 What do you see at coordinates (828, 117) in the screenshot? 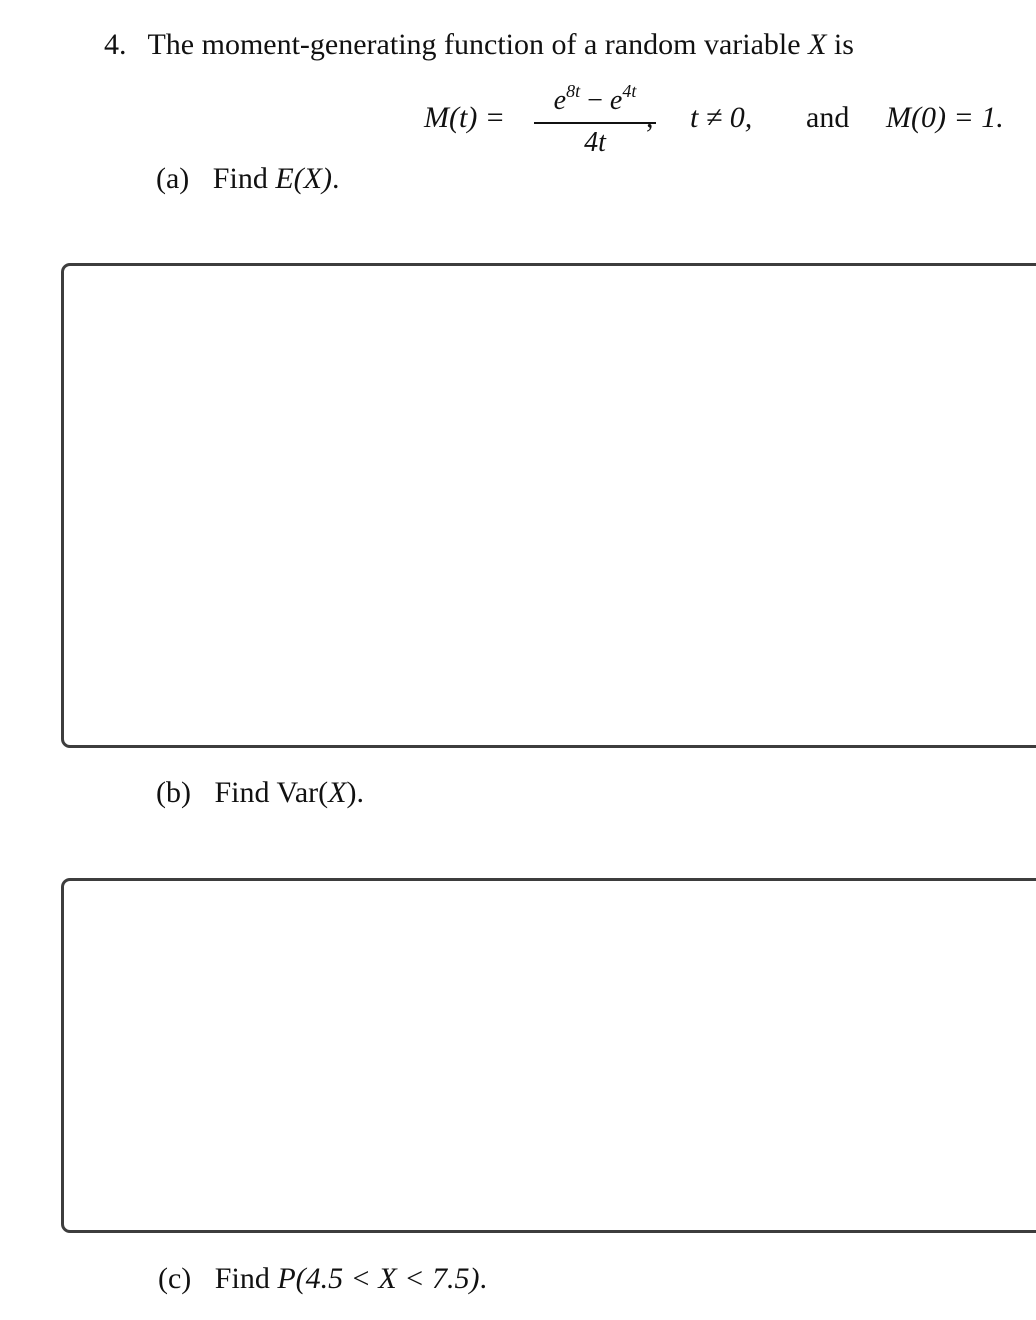
I see `formula-and: and` at bounding box center [828, 117].